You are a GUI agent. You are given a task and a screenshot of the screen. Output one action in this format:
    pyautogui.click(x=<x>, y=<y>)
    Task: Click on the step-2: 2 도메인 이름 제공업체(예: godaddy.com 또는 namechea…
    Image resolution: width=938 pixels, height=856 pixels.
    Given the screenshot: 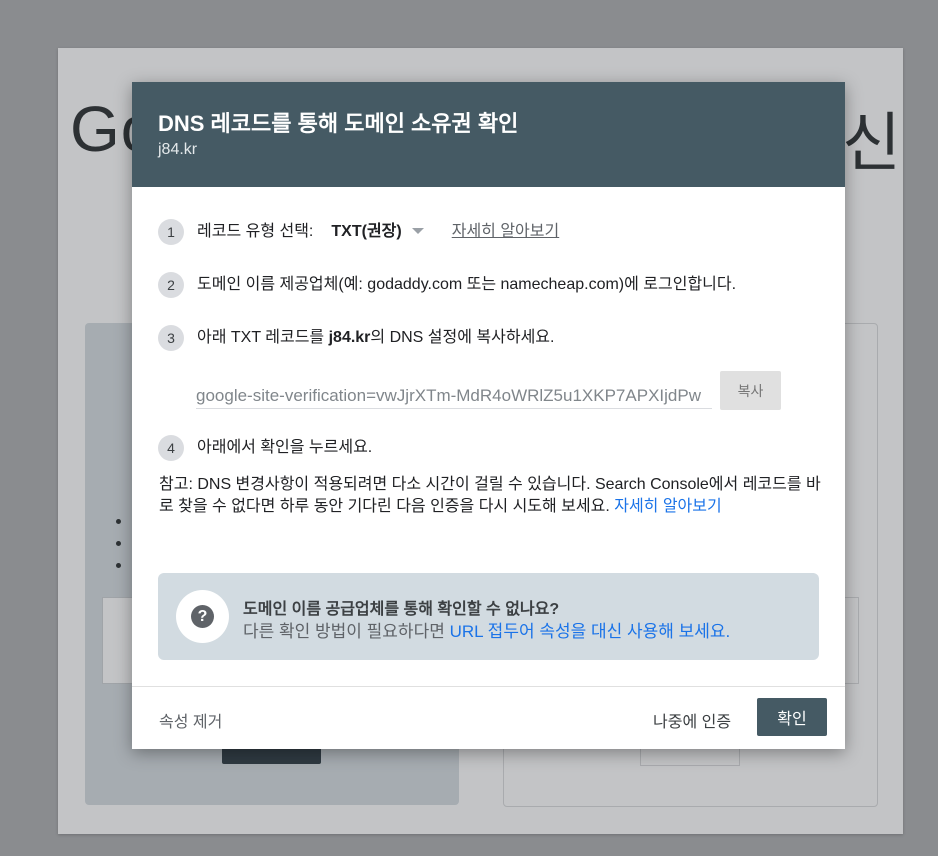 What is the action you would take?
    pyautogui.click(x=447, y=283)
    